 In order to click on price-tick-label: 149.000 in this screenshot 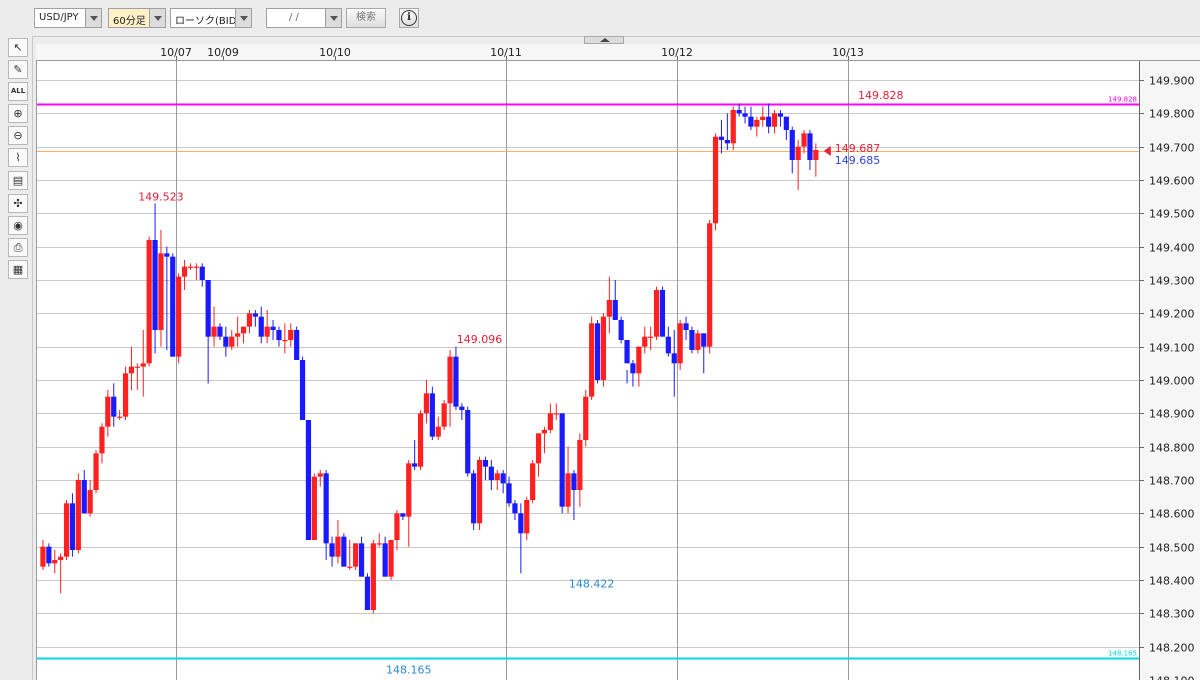, I will do `click(1172, 381)`.